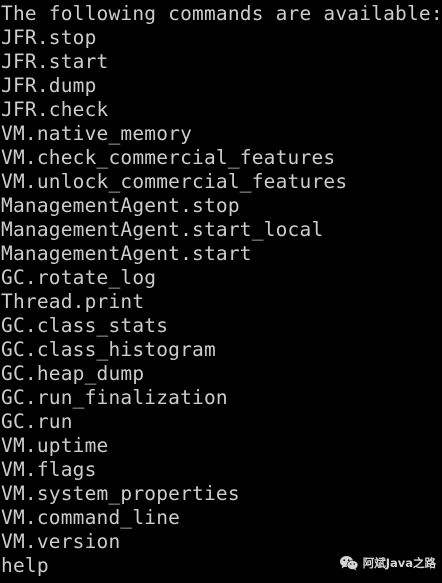  What do you see at coordinates (399, 563) in the screenshot?
I see `watermark-text: 阿斌Java之路` at bounding box center [399, 563].